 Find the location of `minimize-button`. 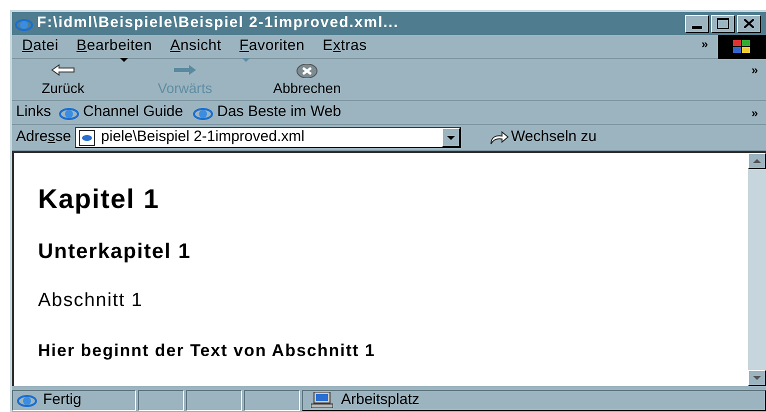

minimize-button is located at coordinates (697, 23).